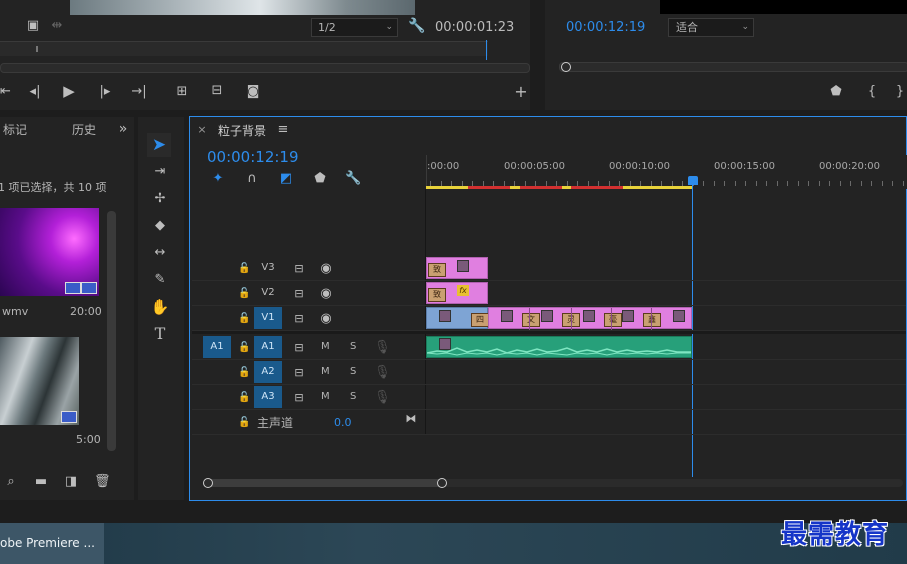 Image resolution: width=907 pixels, height=564 pixels. What do you see at coordinates (411, 419) in the screenshot?
I see `bowtie-icon: ⧓` at bounding box center [411, 419].